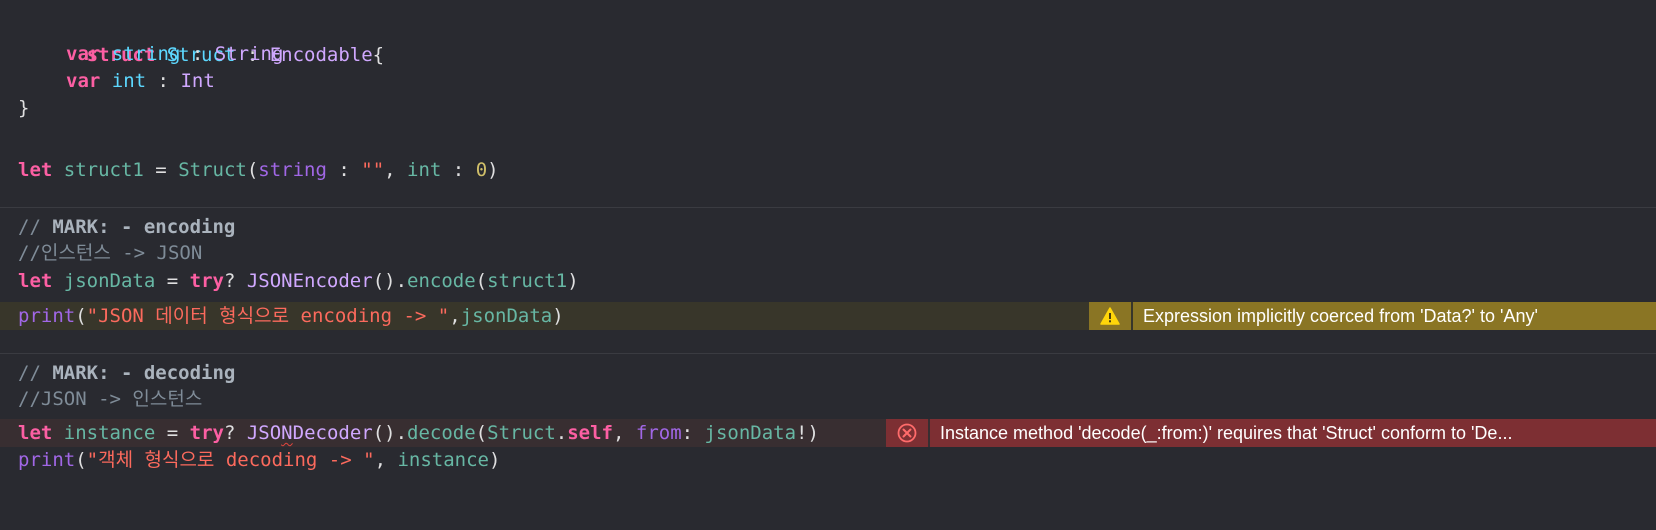  Describe the element at coordinates (268, 316) in the screenshot. I see `string-literal: "JSON 데이터 형식으로 encoding -> "` at that location.